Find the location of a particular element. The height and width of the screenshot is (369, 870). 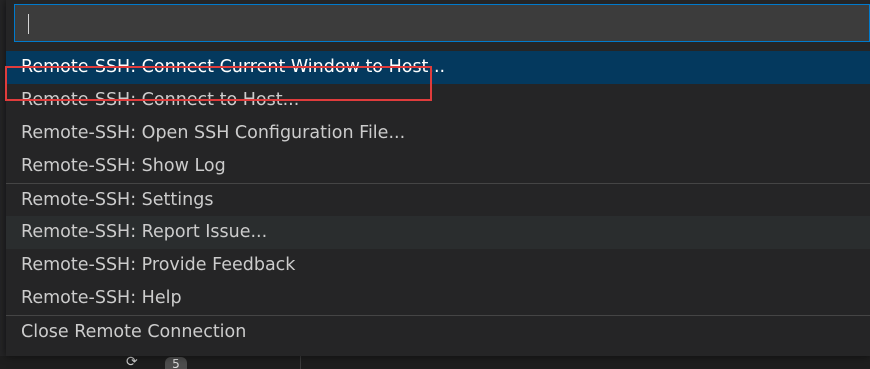

panel-divider is located at coordinates (300, 362).